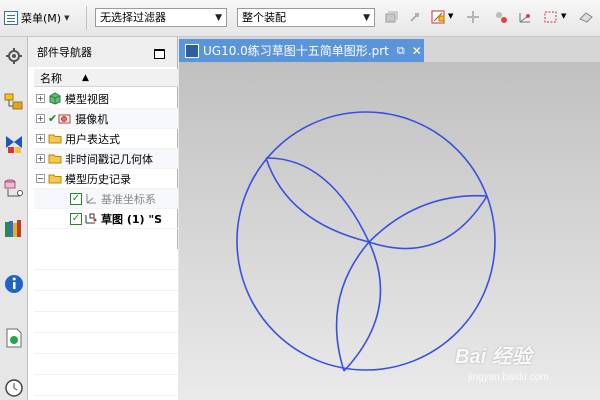 The width and height of the screenshot is (600, 400). What do you see at coordinates (296, 51) in the screenshot?
I see `document-tab-title: UG10.0练习草图十五简单图形.prt` at bounding box center [296, 51].